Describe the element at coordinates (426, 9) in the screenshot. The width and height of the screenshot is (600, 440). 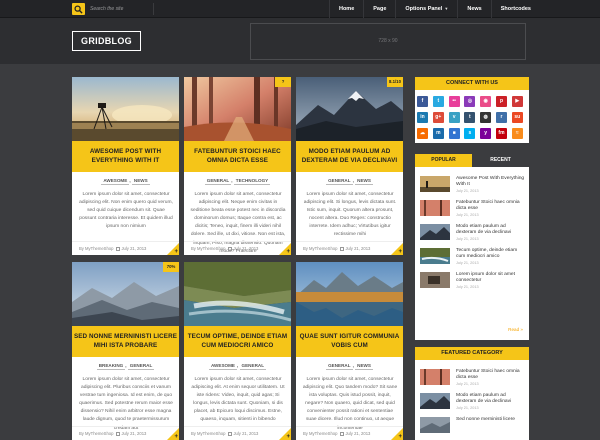
I see `nav-item-options-panel: Options Panel ▼` at that location.